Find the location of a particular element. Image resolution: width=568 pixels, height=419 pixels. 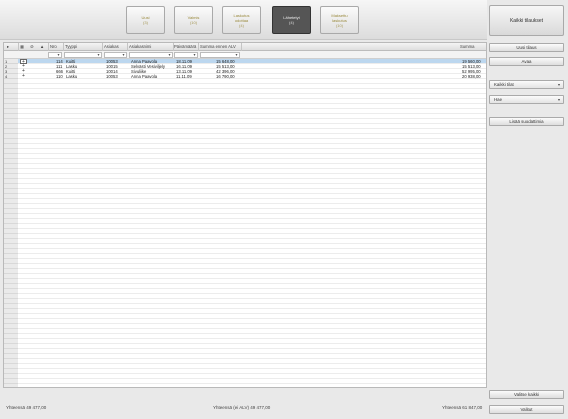

selected-button: Valitut is located at coordinates (526, 409).